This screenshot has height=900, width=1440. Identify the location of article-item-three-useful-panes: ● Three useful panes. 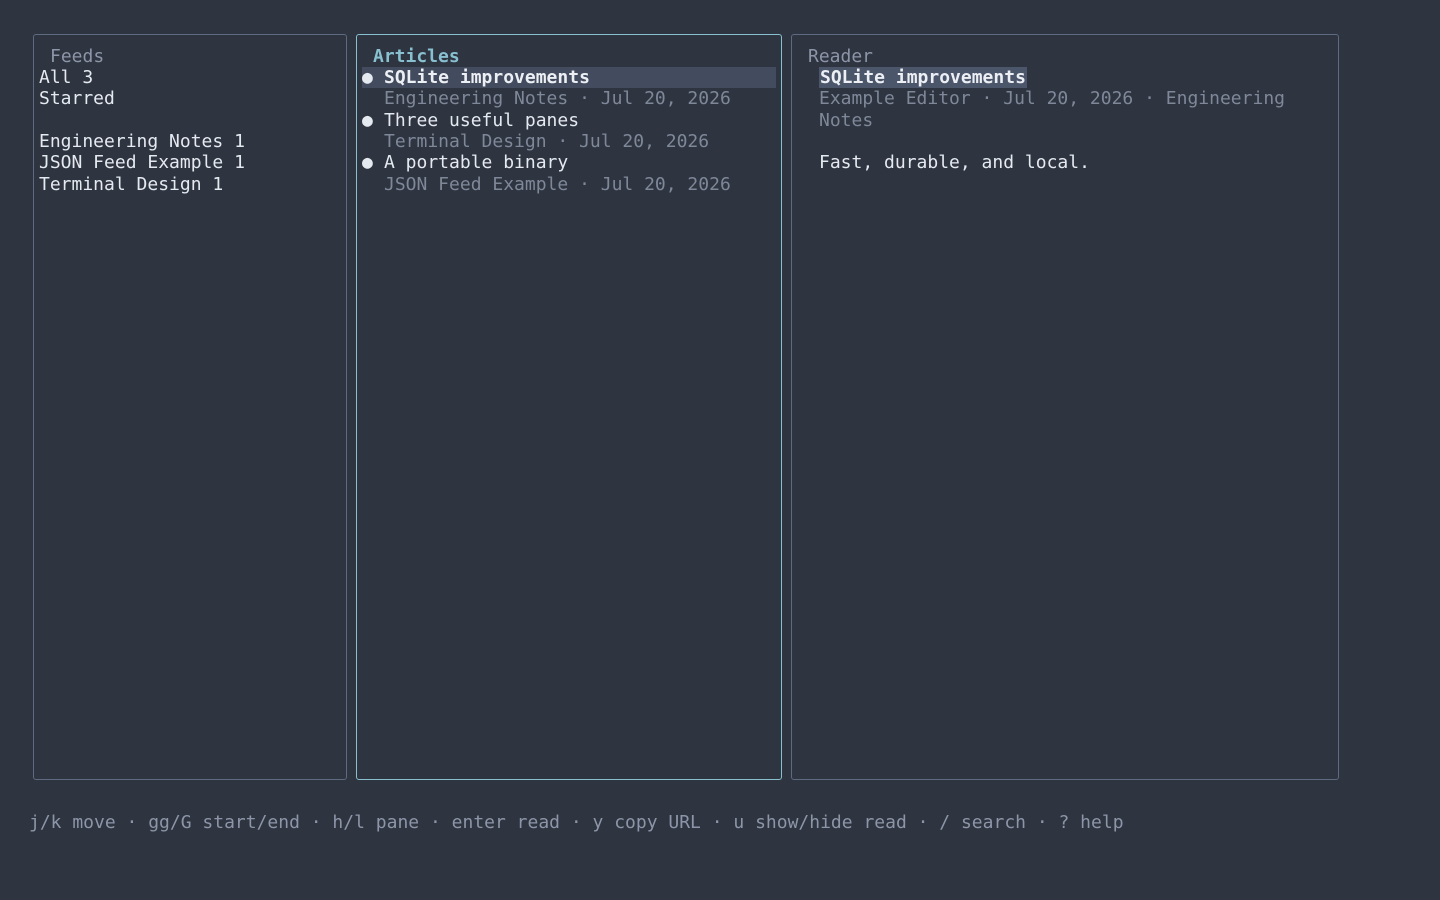
(569, 120).